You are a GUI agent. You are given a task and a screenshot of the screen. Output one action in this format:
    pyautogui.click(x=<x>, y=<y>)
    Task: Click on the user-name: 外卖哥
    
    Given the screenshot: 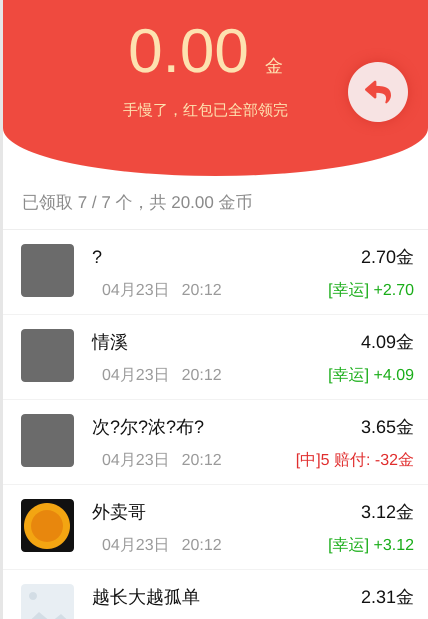 What is the action you would take?
    pyautogui.click(x=119, y=512)
    